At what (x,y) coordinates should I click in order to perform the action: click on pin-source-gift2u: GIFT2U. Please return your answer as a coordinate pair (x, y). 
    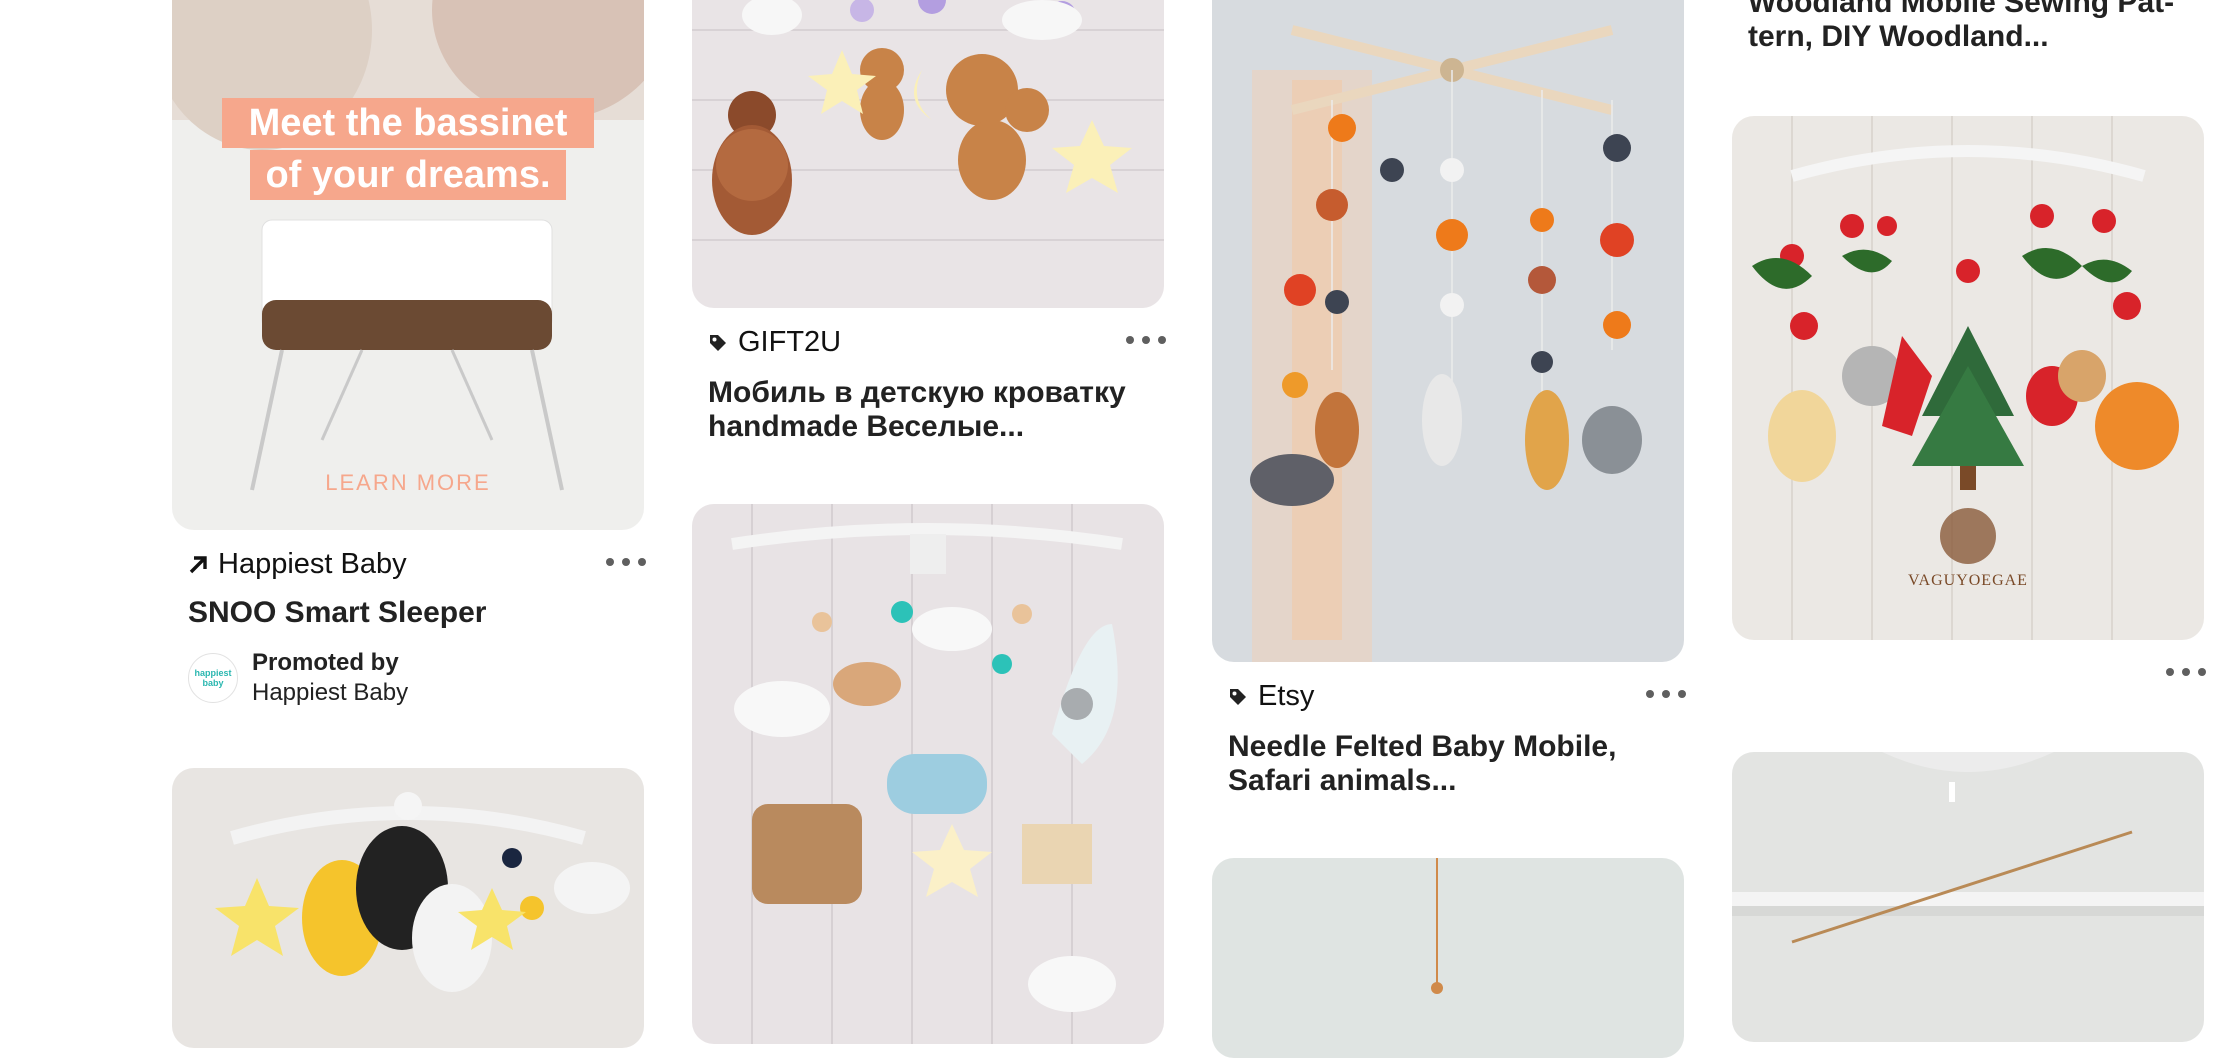
    Looking at the image, I should click on (774, 342).